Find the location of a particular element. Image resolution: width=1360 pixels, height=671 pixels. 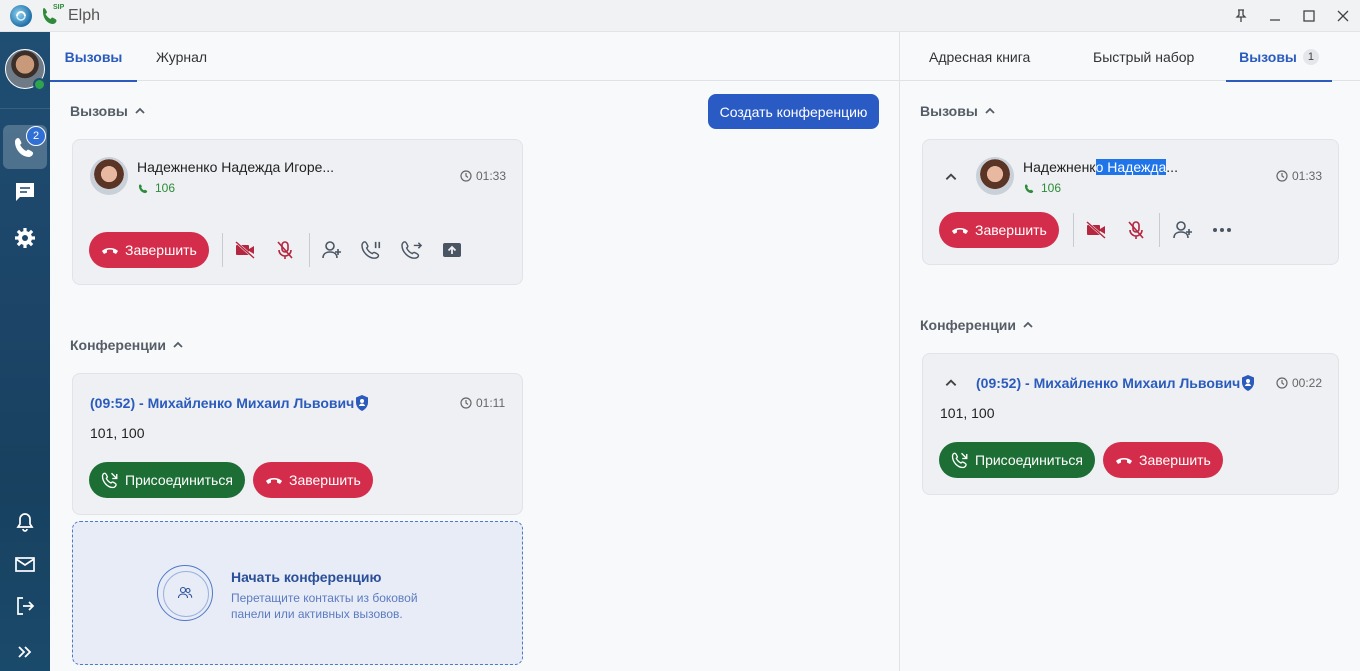

mic-off-button is located at coordinates (285, 250).